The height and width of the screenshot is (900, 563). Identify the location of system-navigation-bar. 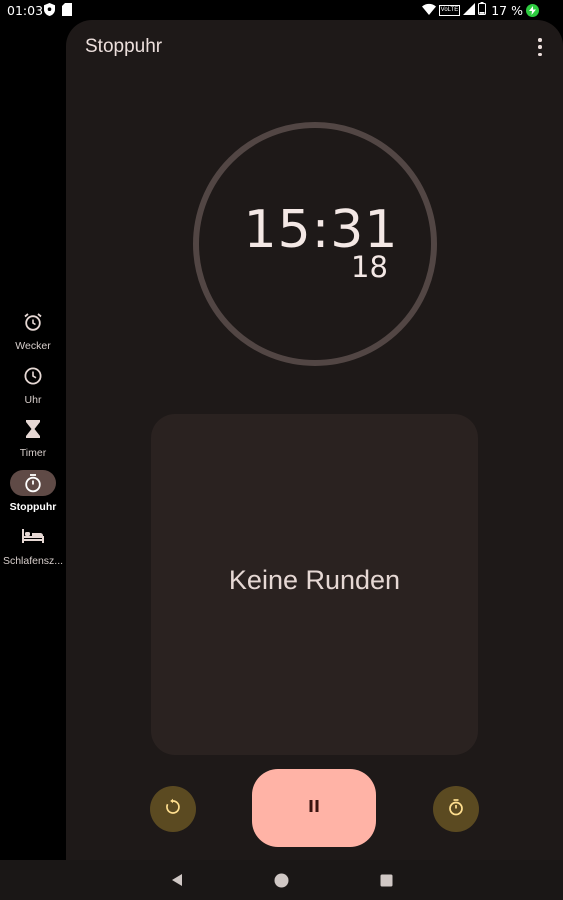
(281, 880).